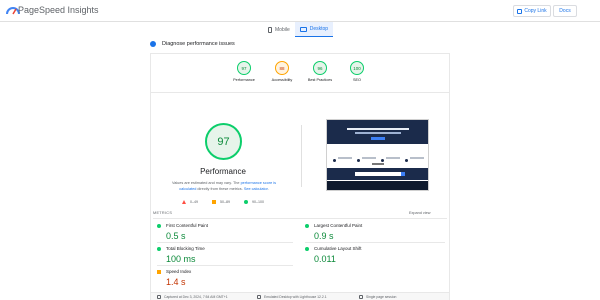  I want to click on legend-average: 50–89, so click(221, 202).